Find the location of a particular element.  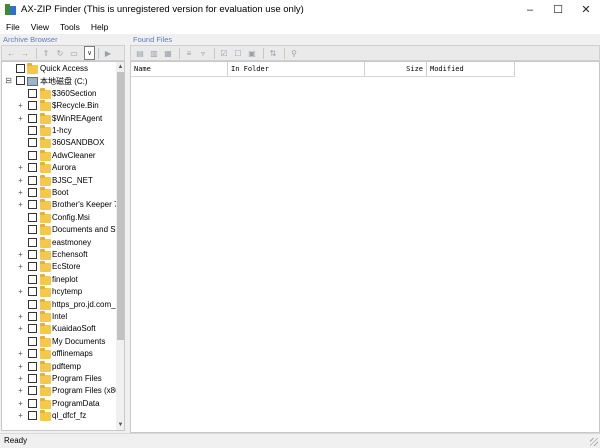

tree-item: Documents and Se is located at coordinates (61, 230).